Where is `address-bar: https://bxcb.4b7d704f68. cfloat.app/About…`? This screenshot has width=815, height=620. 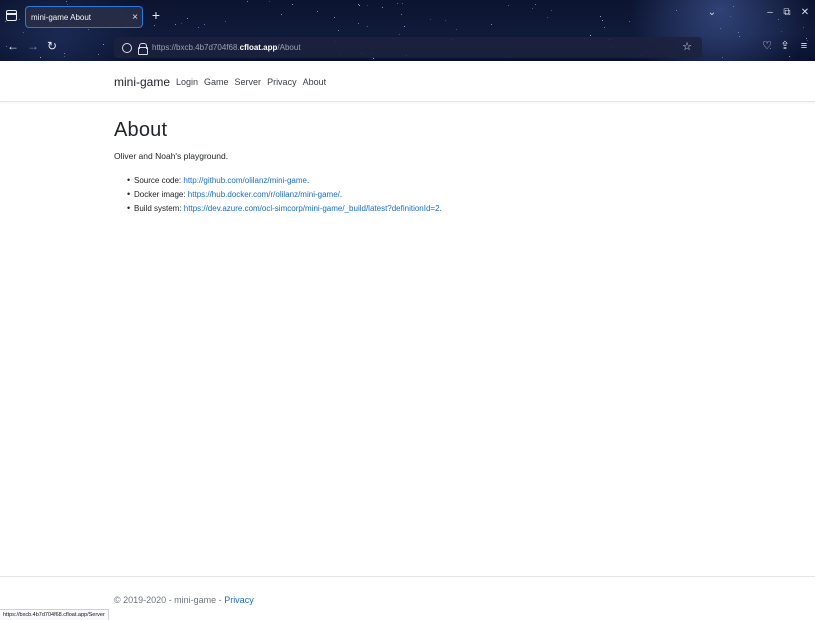
address-bar: https://bxcb.4b7d704f68. cfloat.app/About… is located at coordinates (408, 47).